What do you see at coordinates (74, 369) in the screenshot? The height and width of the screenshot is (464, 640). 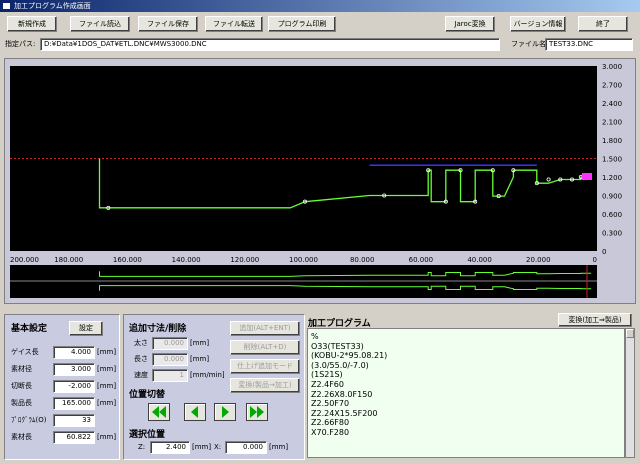 I see `basic-row-field: 3.000` at bounding box center [74, 369].